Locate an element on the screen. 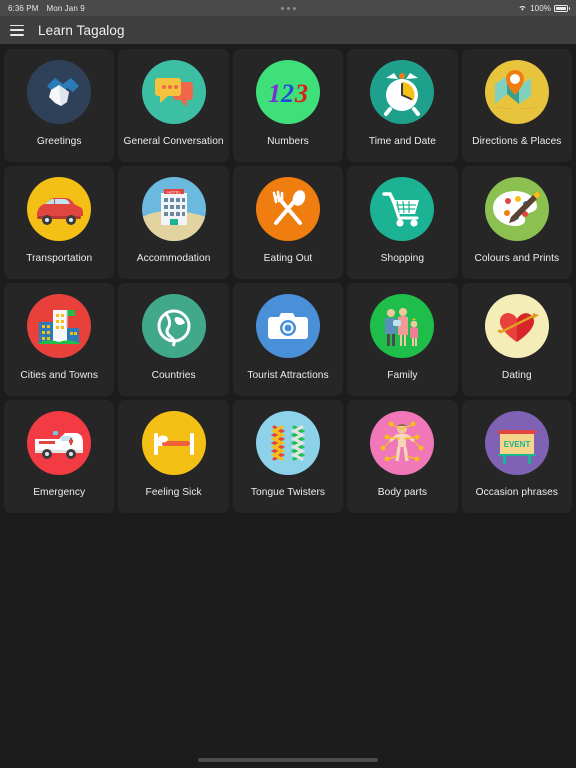  battery-full-icon is located at coordinates (562, 8).